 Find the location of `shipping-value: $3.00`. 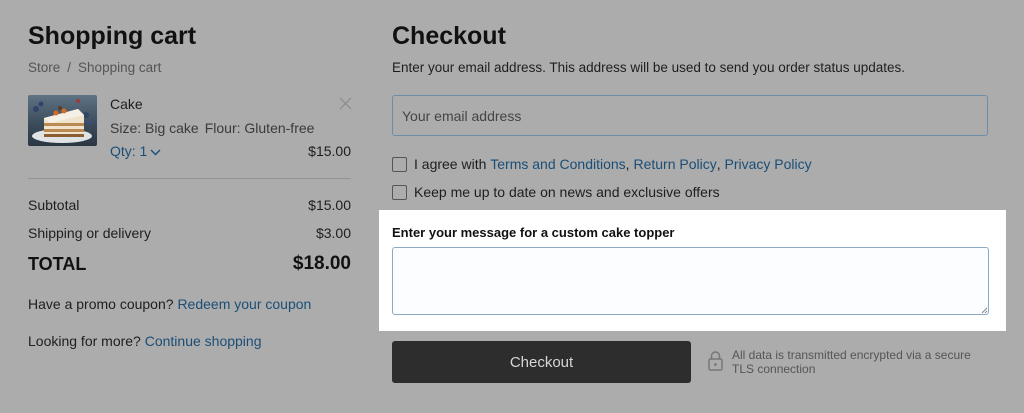

shipping-value: $3.00 is located at coordinates (333, 233).